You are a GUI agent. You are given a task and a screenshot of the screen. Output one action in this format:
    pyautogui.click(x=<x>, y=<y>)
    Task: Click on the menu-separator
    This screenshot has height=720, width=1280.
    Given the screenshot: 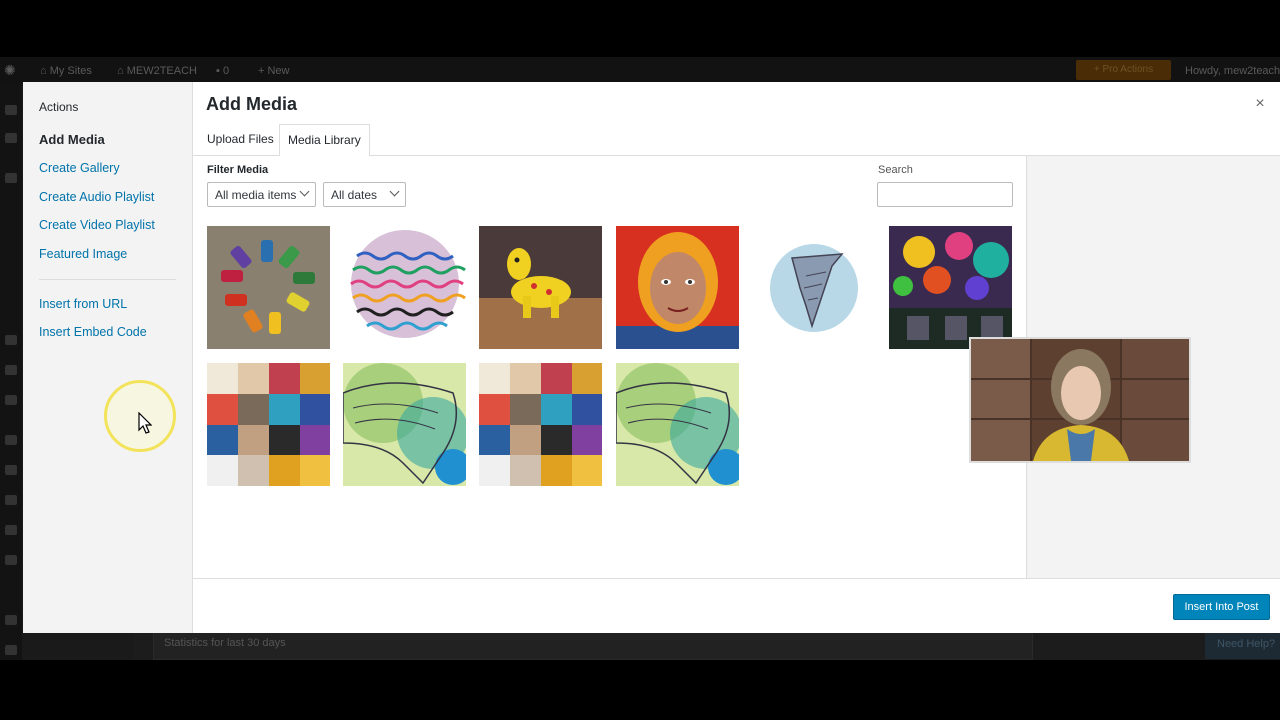 What is the action you would take?
    pyautogui.click(x=107, y=279)
    